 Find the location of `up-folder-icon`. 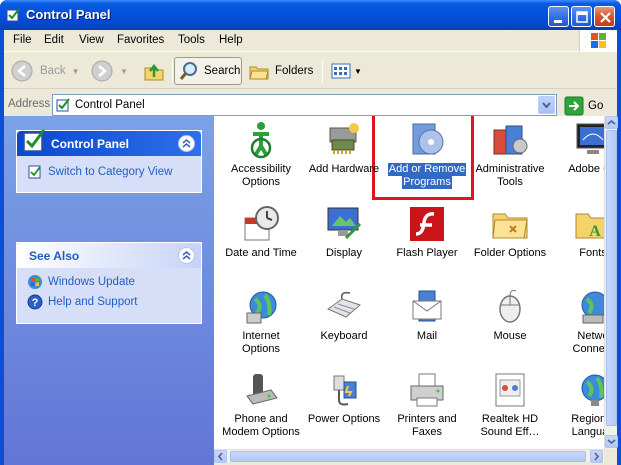

up-folder-icon is located at coordinates (154, 72).